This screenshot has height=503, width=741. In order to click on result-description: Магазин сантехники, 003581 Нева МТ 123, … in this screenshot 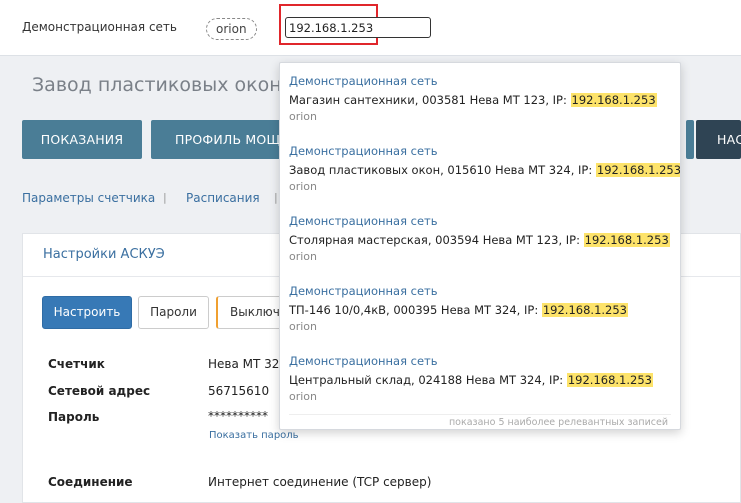, I will do `click(473, 100)`.